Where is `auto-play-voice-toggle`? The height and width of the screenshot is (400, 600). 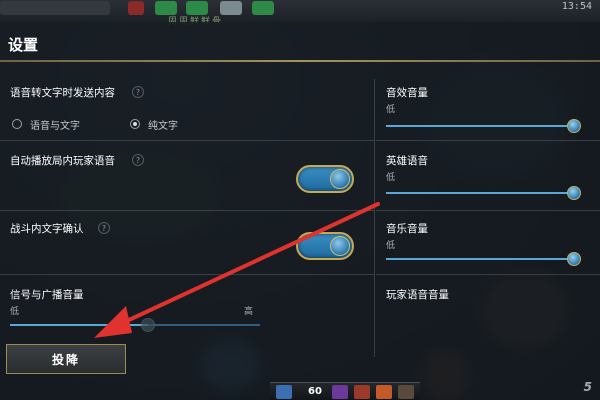 auto-play-voice-toggle is located at coordinates (325, 179).